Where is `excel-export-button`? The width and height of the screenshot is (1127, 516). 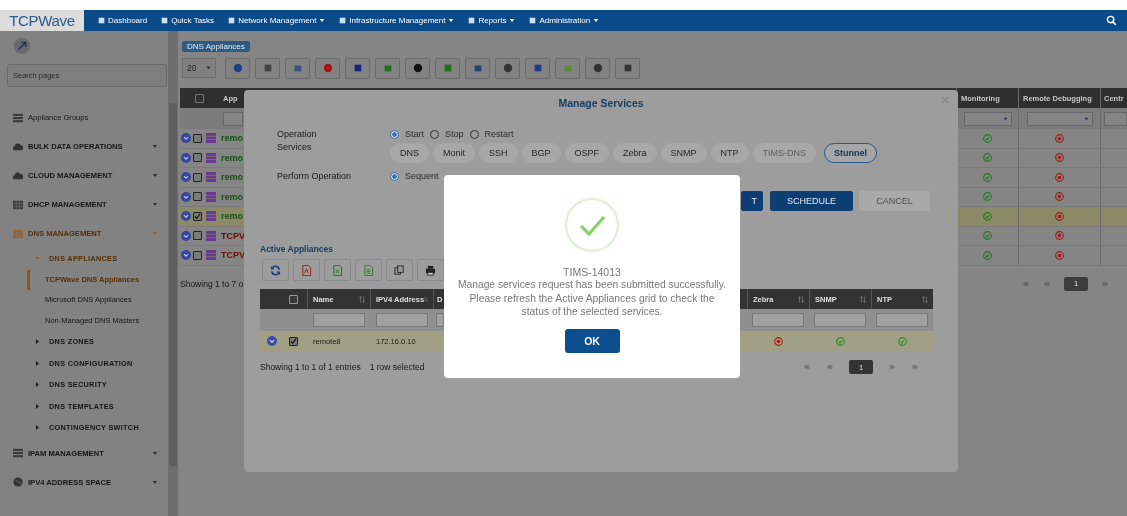 excel-export-button is located at coordinates (337, 270).